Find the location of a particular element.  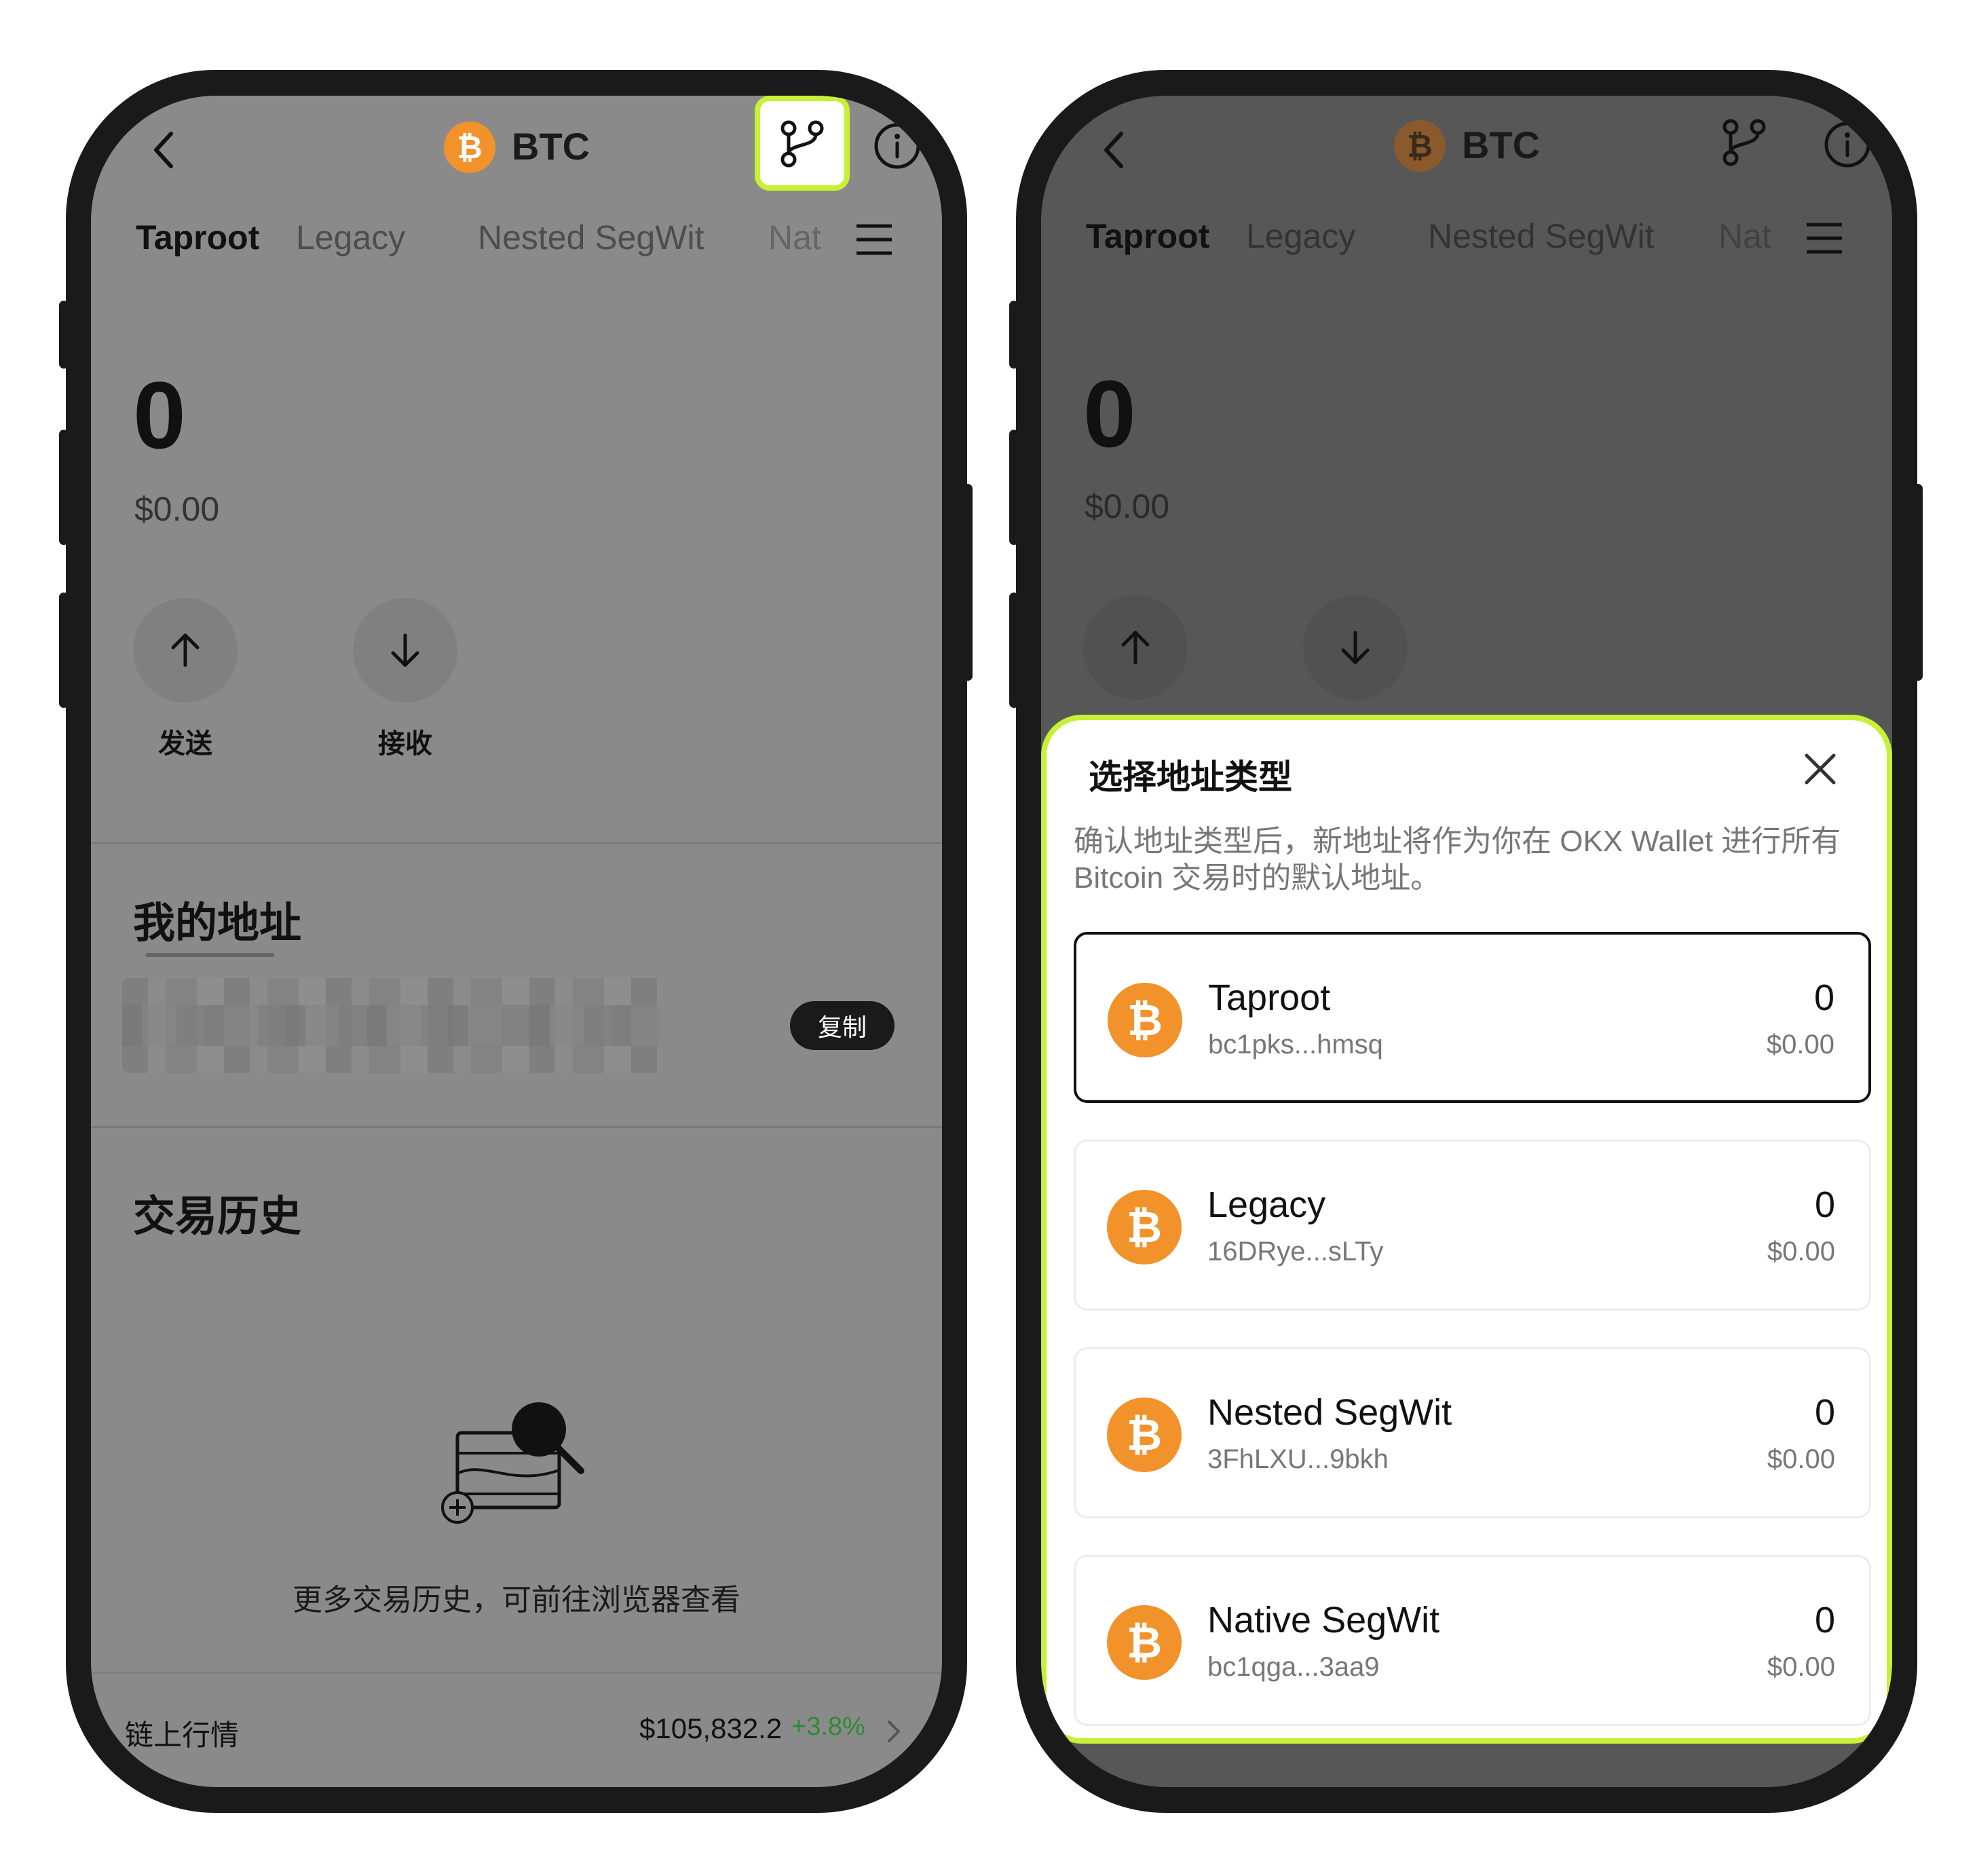

option-name: Nested SegWit is located at coordinates (1329, 1412).